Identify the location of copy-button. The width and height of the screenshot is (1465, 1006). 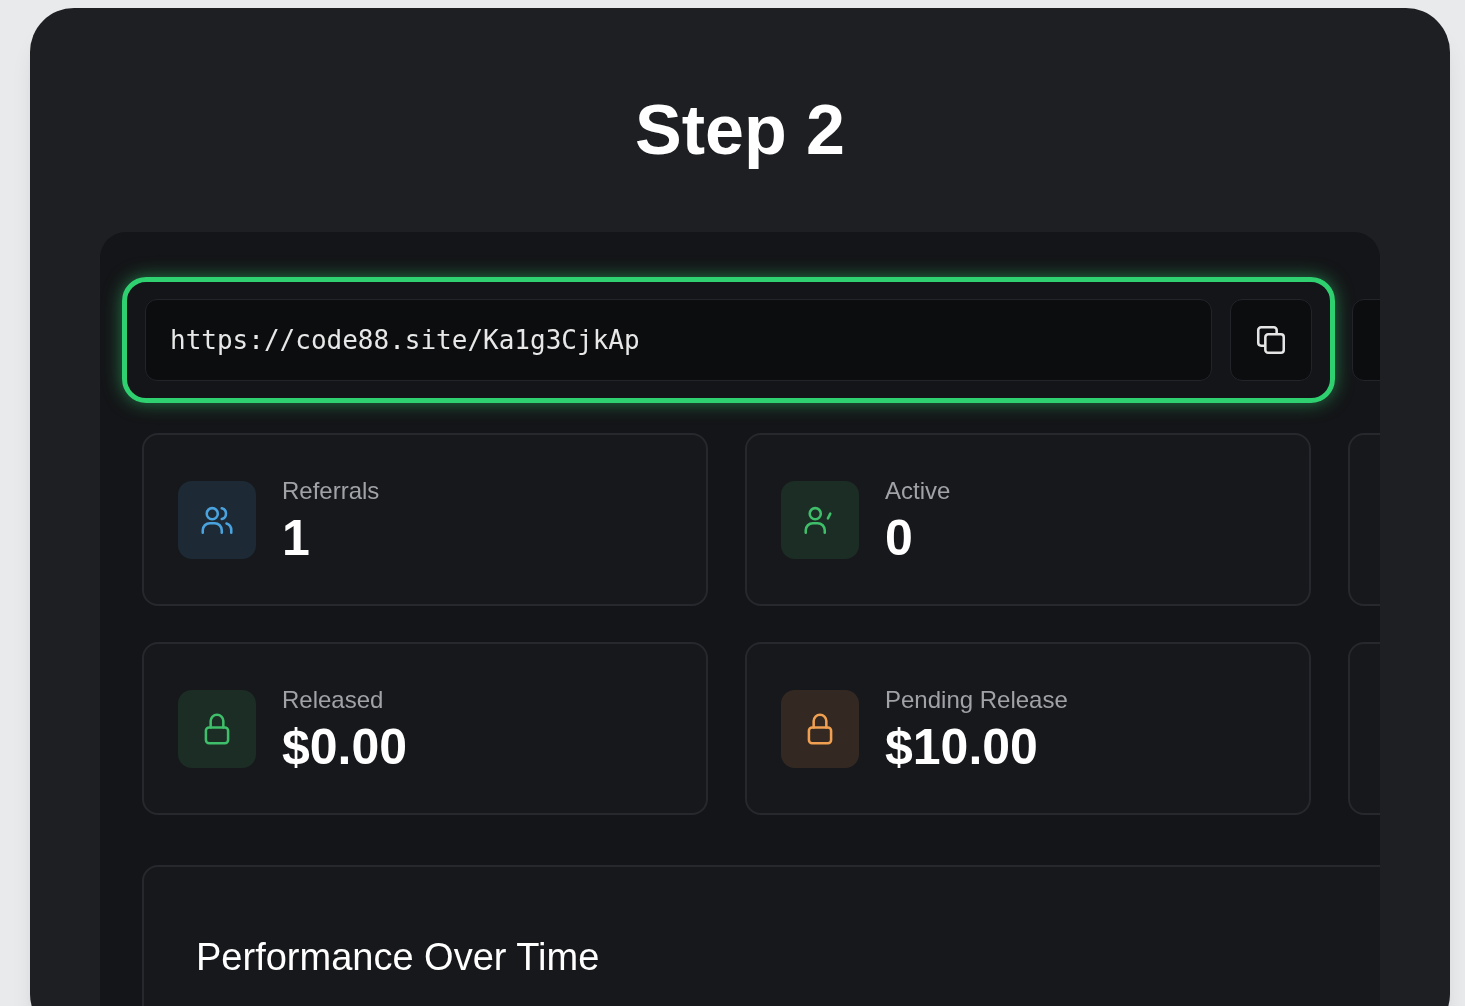
(1271, 340).